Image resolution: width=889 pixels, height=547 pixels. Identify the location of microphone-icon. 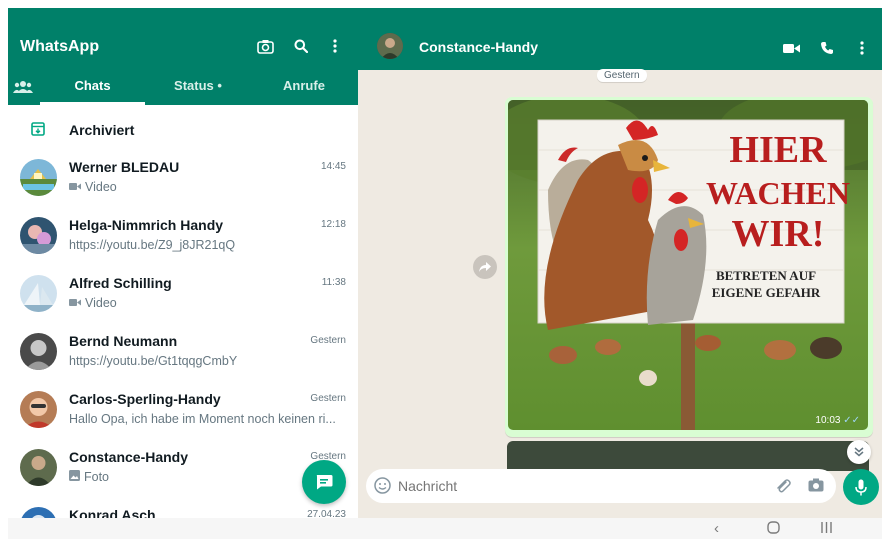
(861, 487).